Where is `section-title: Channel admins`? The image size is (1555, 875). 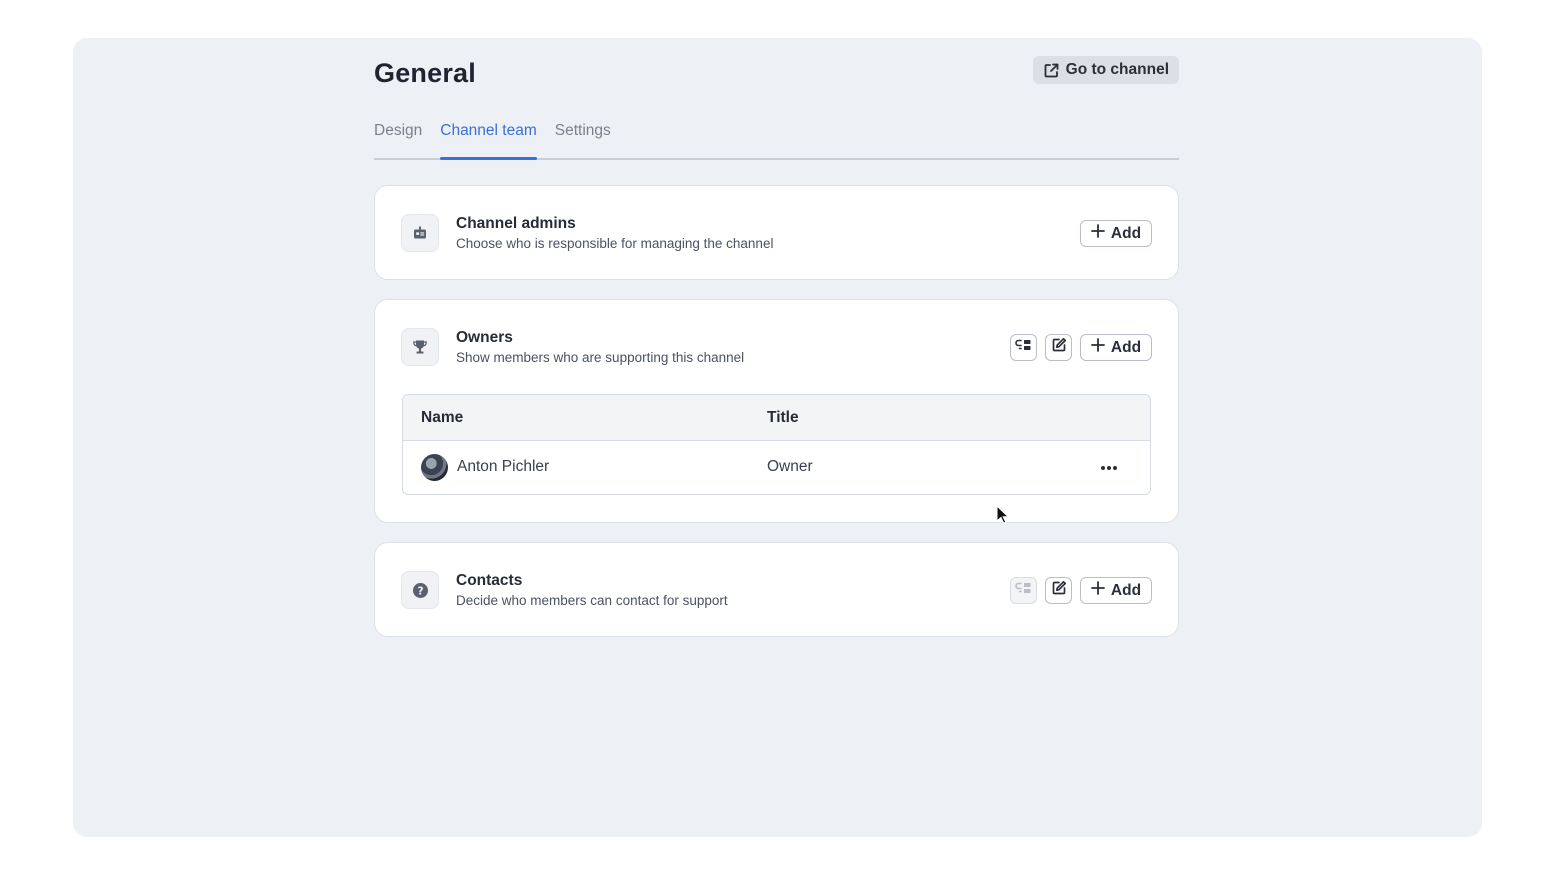 section-title: Channel admins is located at coordinates (516, 223).